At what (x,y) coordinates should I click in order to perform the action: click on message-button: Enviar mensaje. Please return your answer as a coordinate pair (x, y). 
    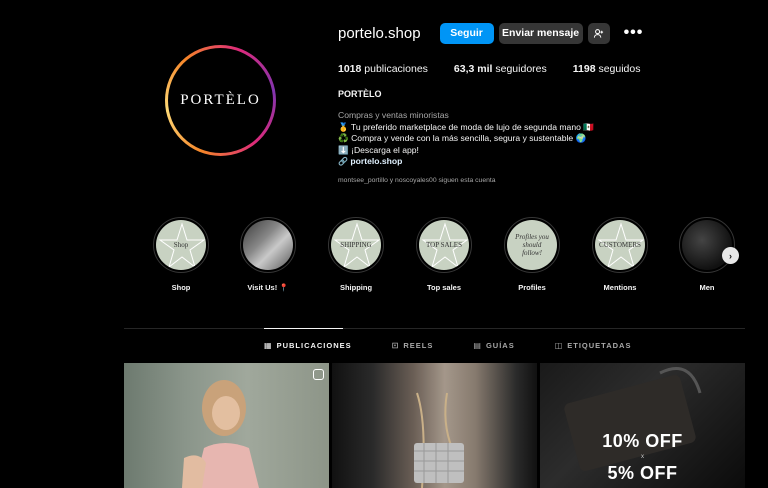
    Looking at the image, I should click on (540, 33).